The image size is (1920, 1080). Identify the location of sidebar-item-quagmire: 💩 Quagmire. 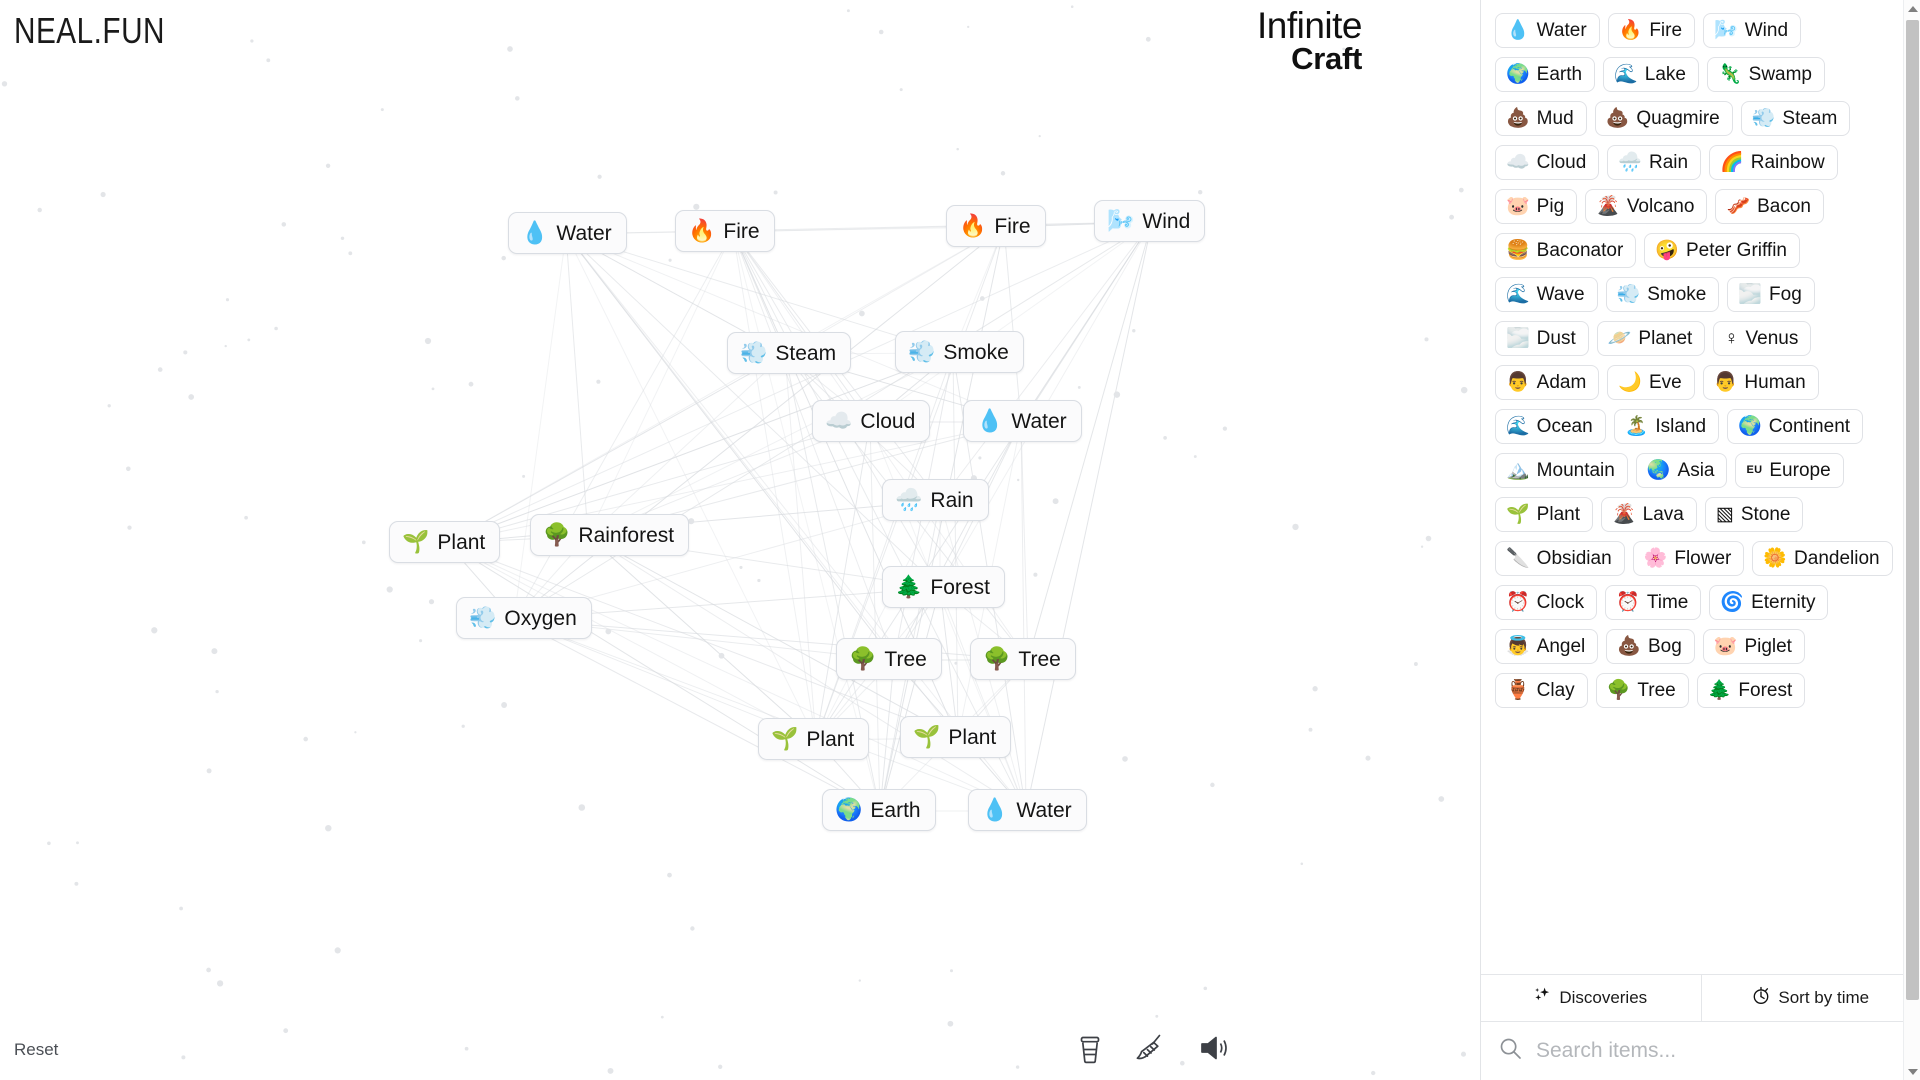
(1663, 118).